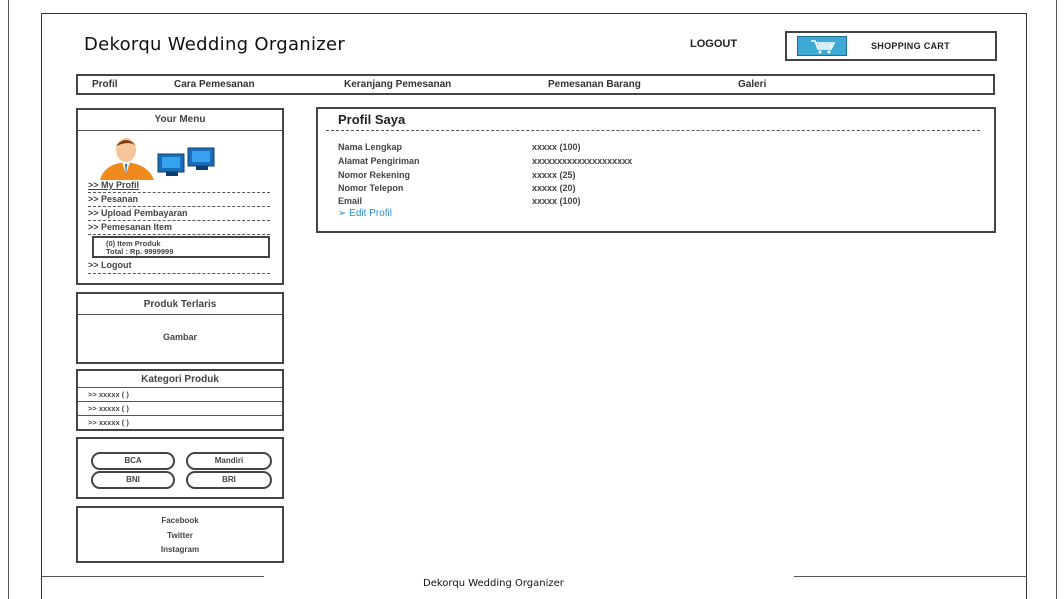 This screenshot has height=599, width=1064. Describe the element at coordinates (133, 461) in the screenshot. I see `bank-bca-button: BCA` at that location.